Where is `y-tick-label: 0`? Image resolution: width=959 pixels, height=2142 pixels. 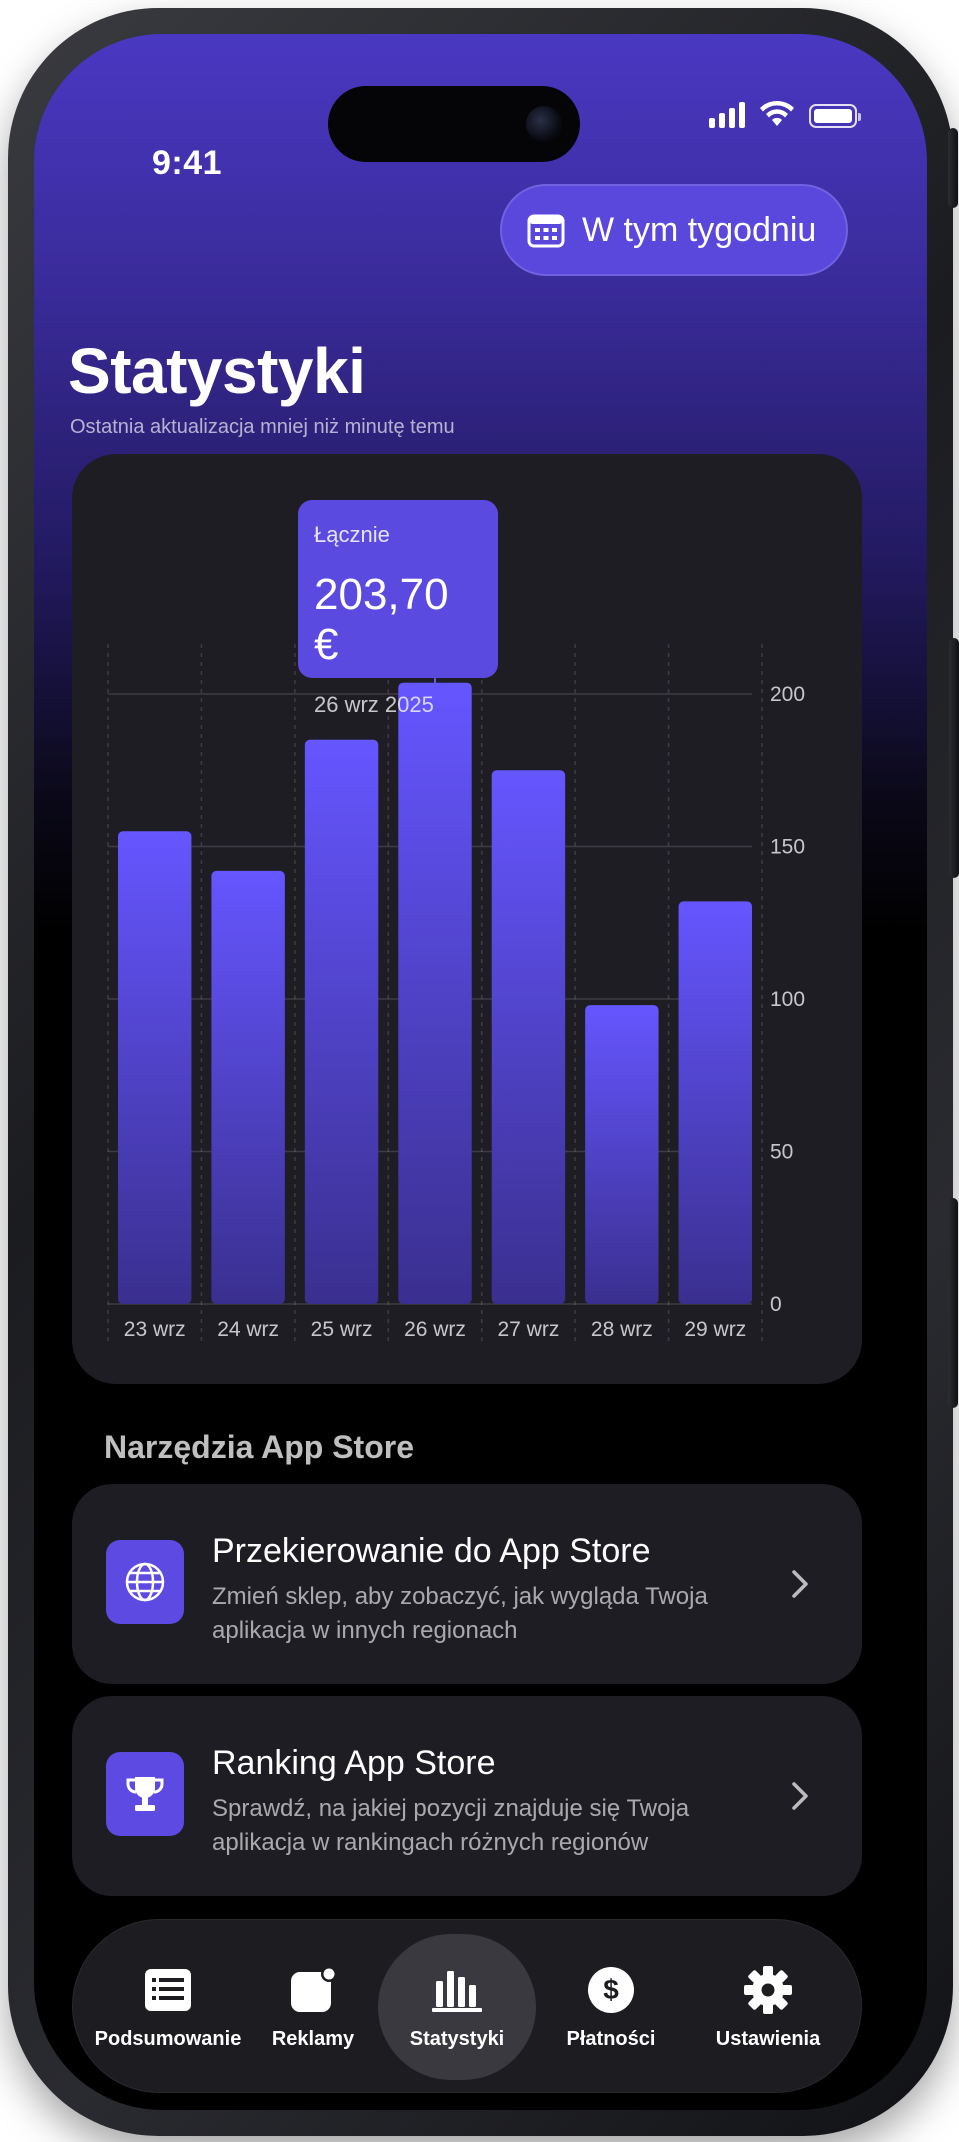
y-tick-label: 0 is located at coordinates (776, 1304).